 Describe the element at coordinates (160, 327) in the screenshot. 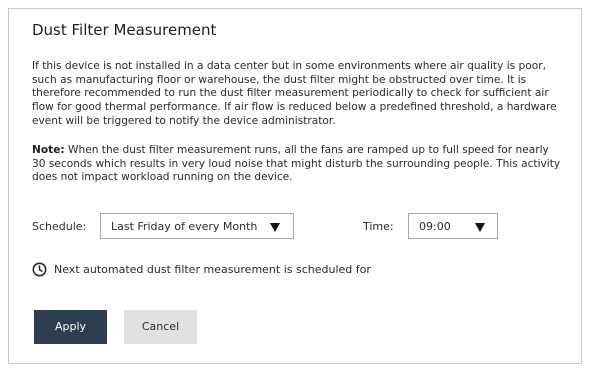

I see `cancel-button: Cancel` at that location.